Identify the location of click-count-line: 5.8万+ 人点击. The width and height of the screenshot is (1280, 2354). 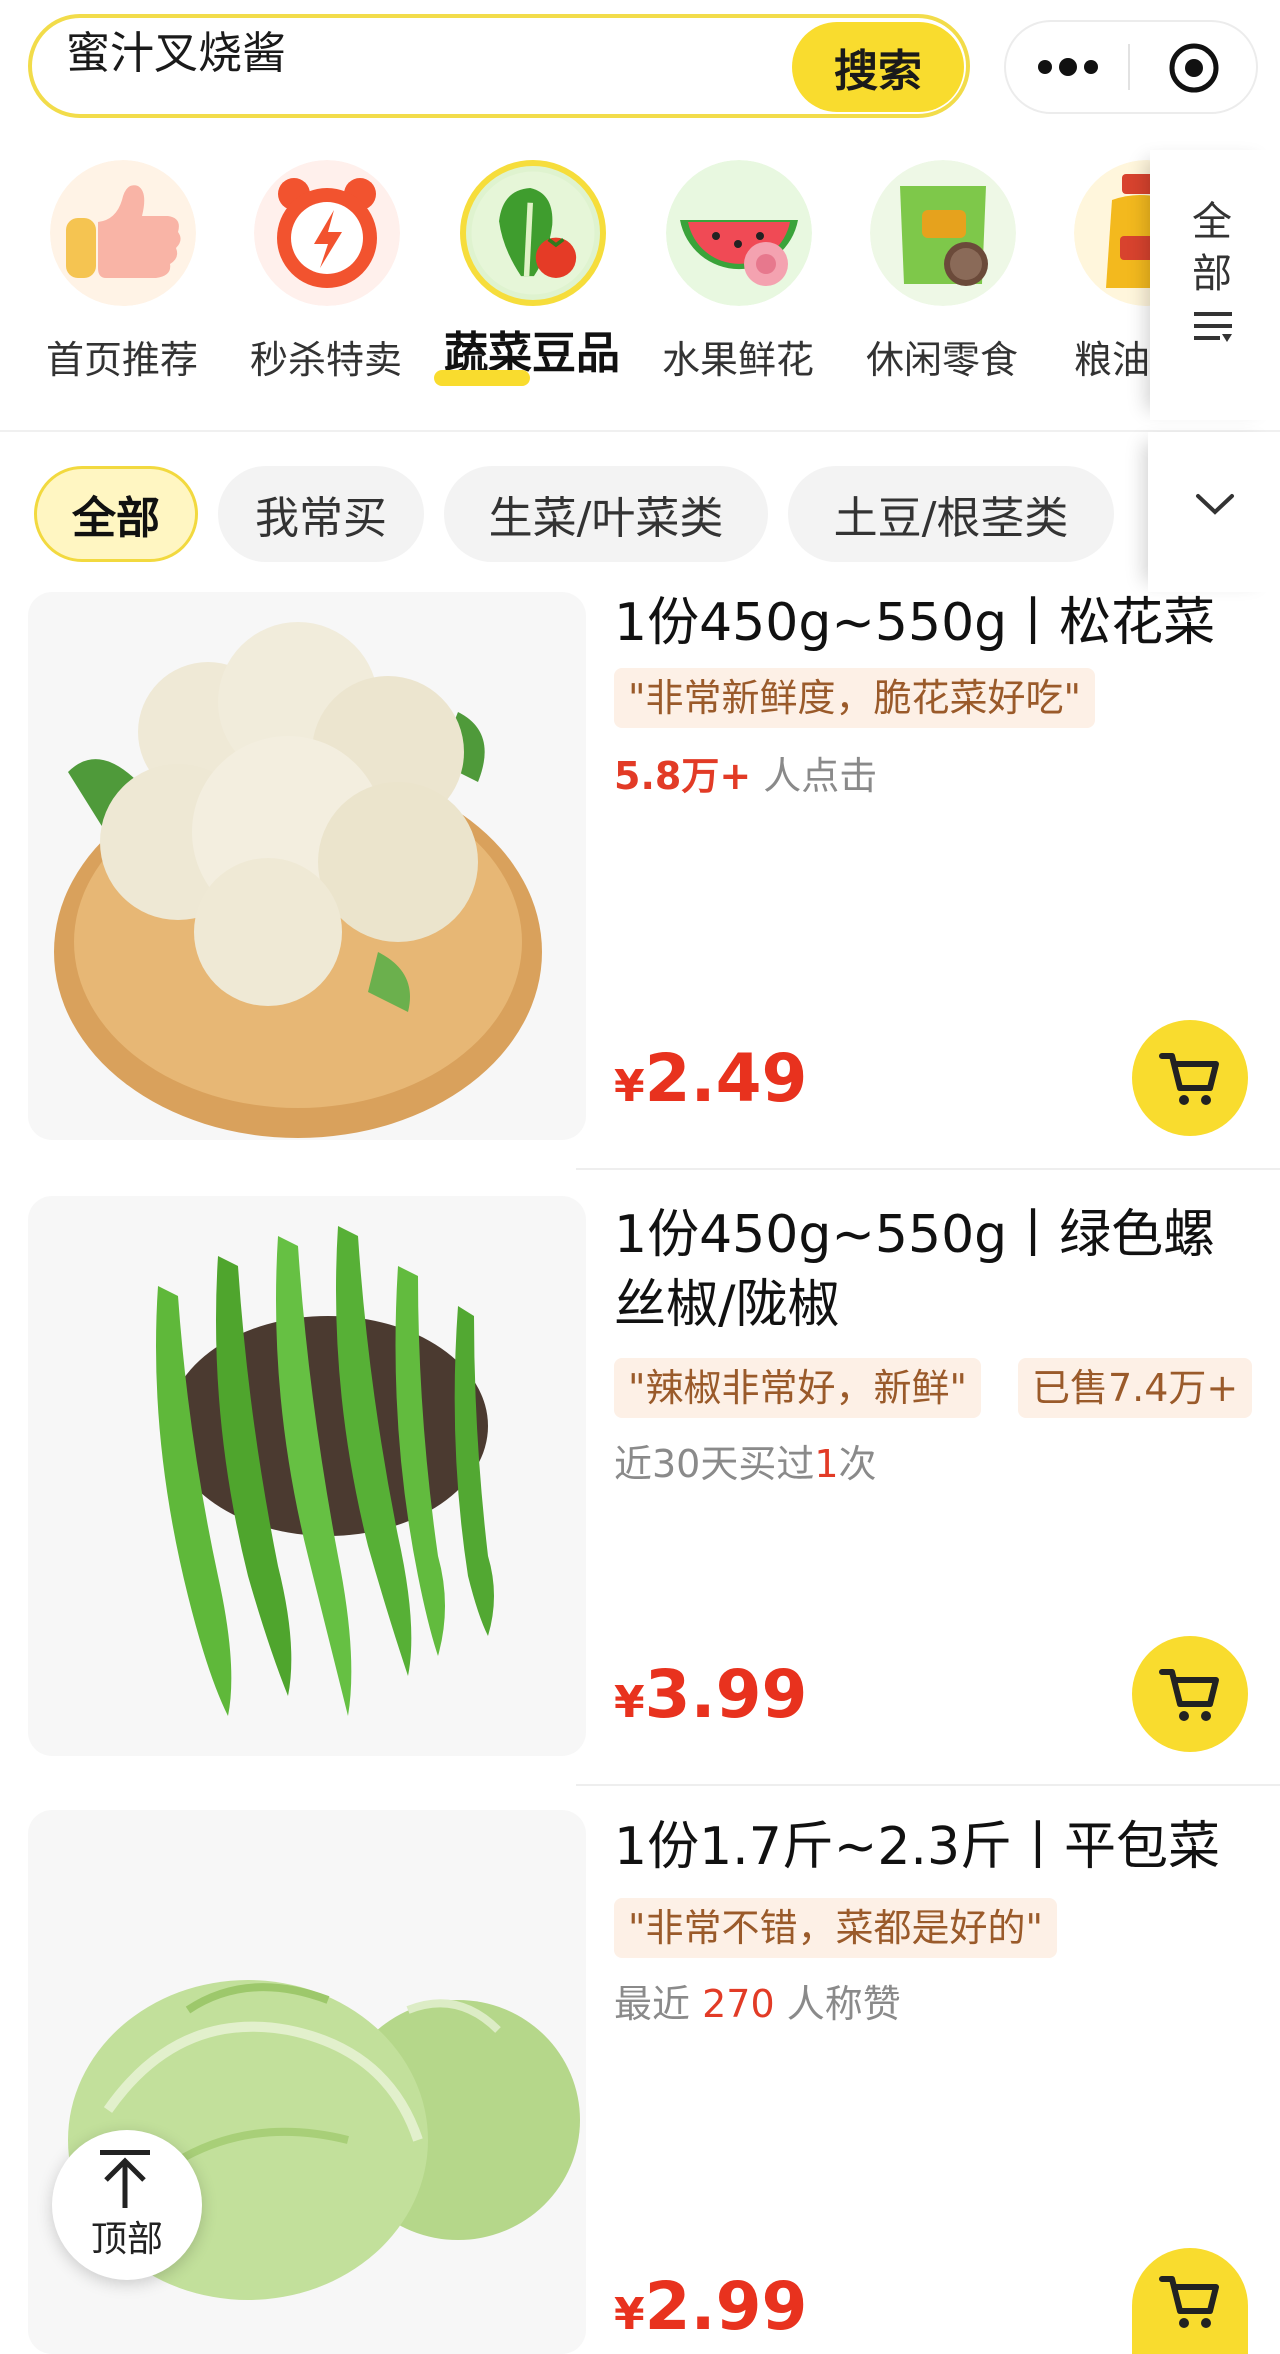
(745, 776).